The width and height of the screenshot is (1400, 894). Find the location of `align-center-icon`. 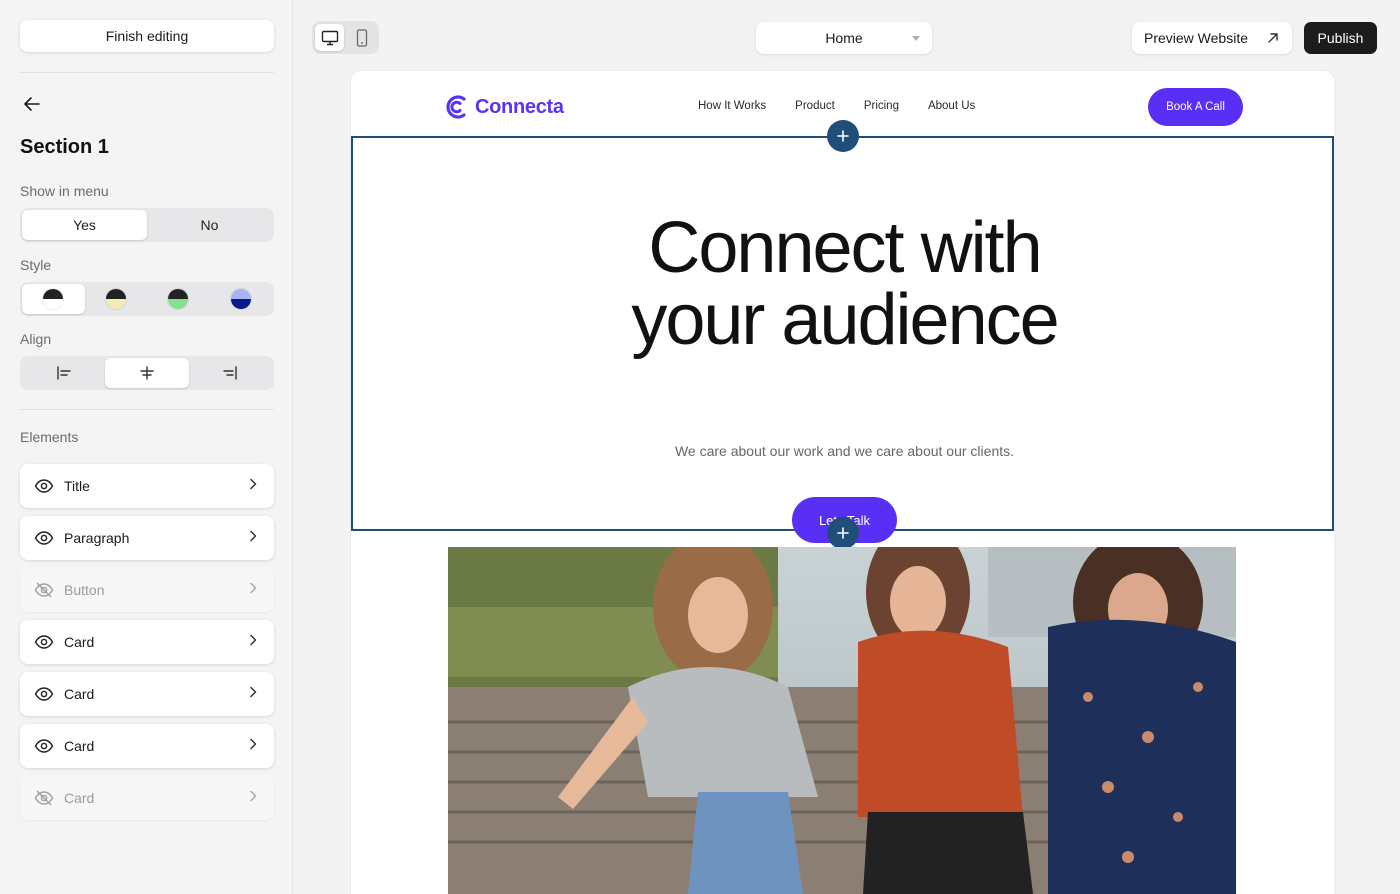

align-center-icon is located at coordinates (147, 373).